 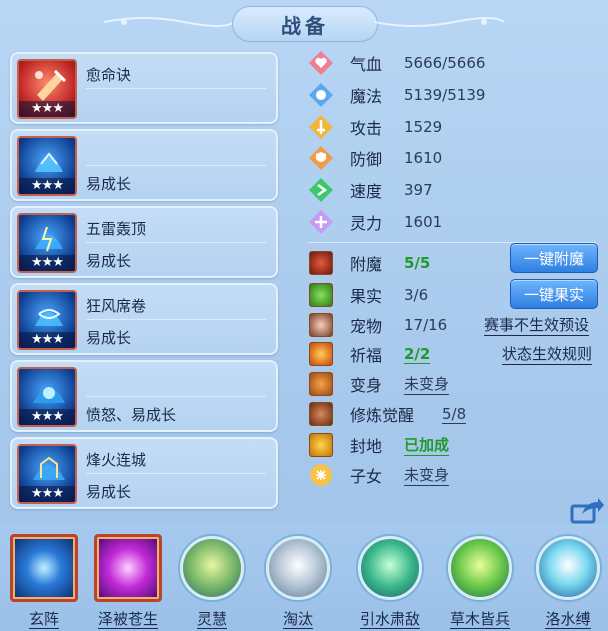 I want to click on skill-card: ★★★ 烽火连城 易成长, so click(x=144, y=473).